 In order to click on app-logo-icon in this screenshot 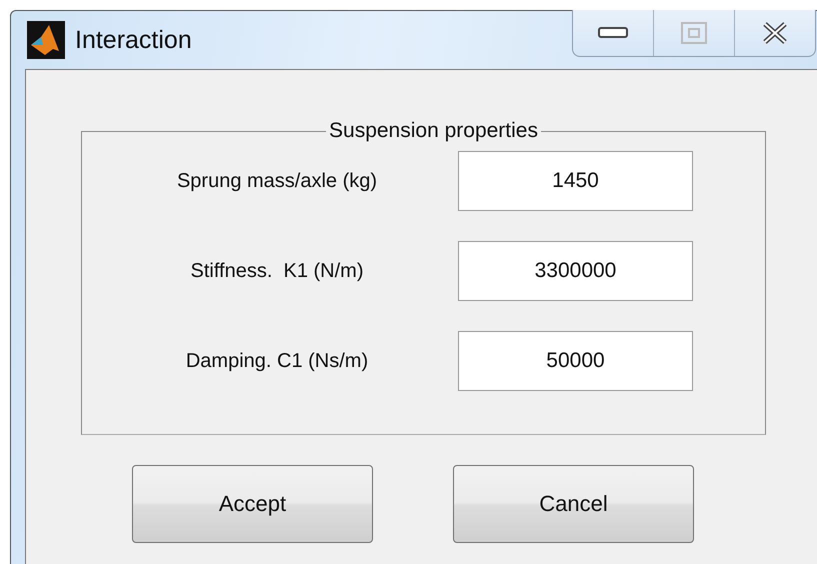, I will do `click(46, 40)`.